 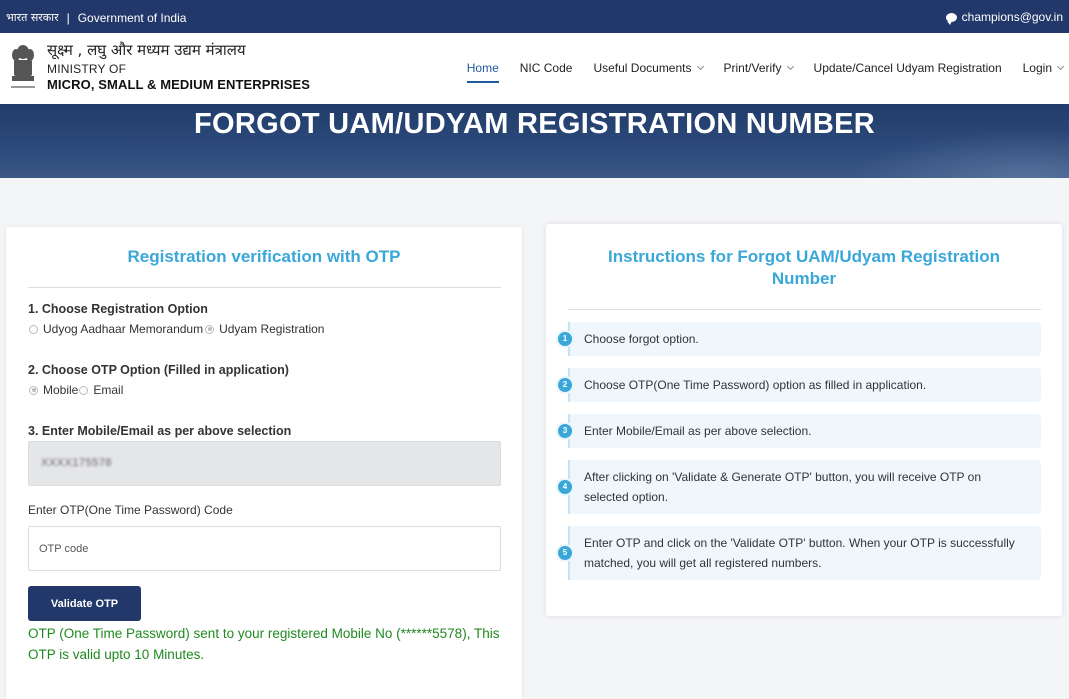 What do you see at coordinates (210, 329) in the screenshot?
I see `radio-udyam` at bounding box center [210, 329].